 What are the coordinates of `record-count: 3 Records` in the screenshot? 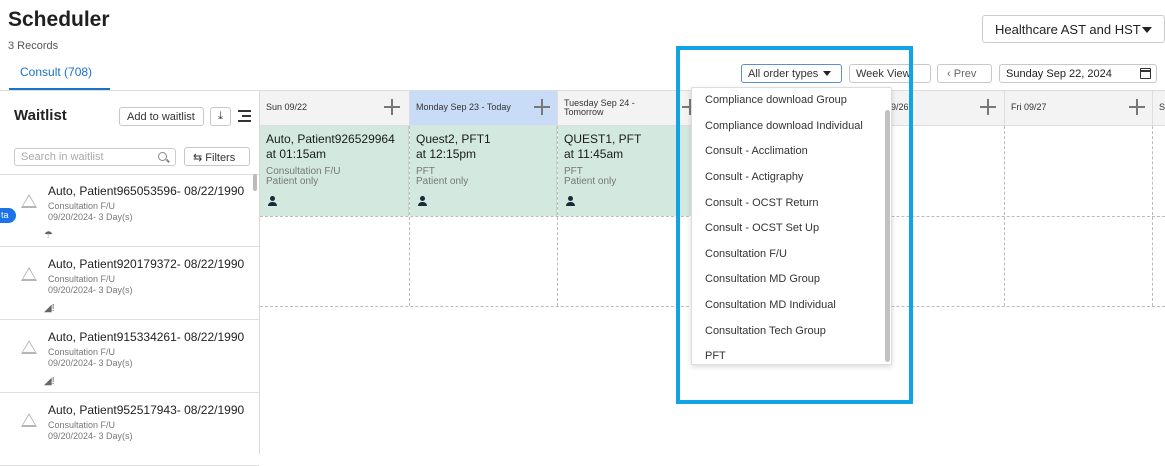 It's located at (33, 46).